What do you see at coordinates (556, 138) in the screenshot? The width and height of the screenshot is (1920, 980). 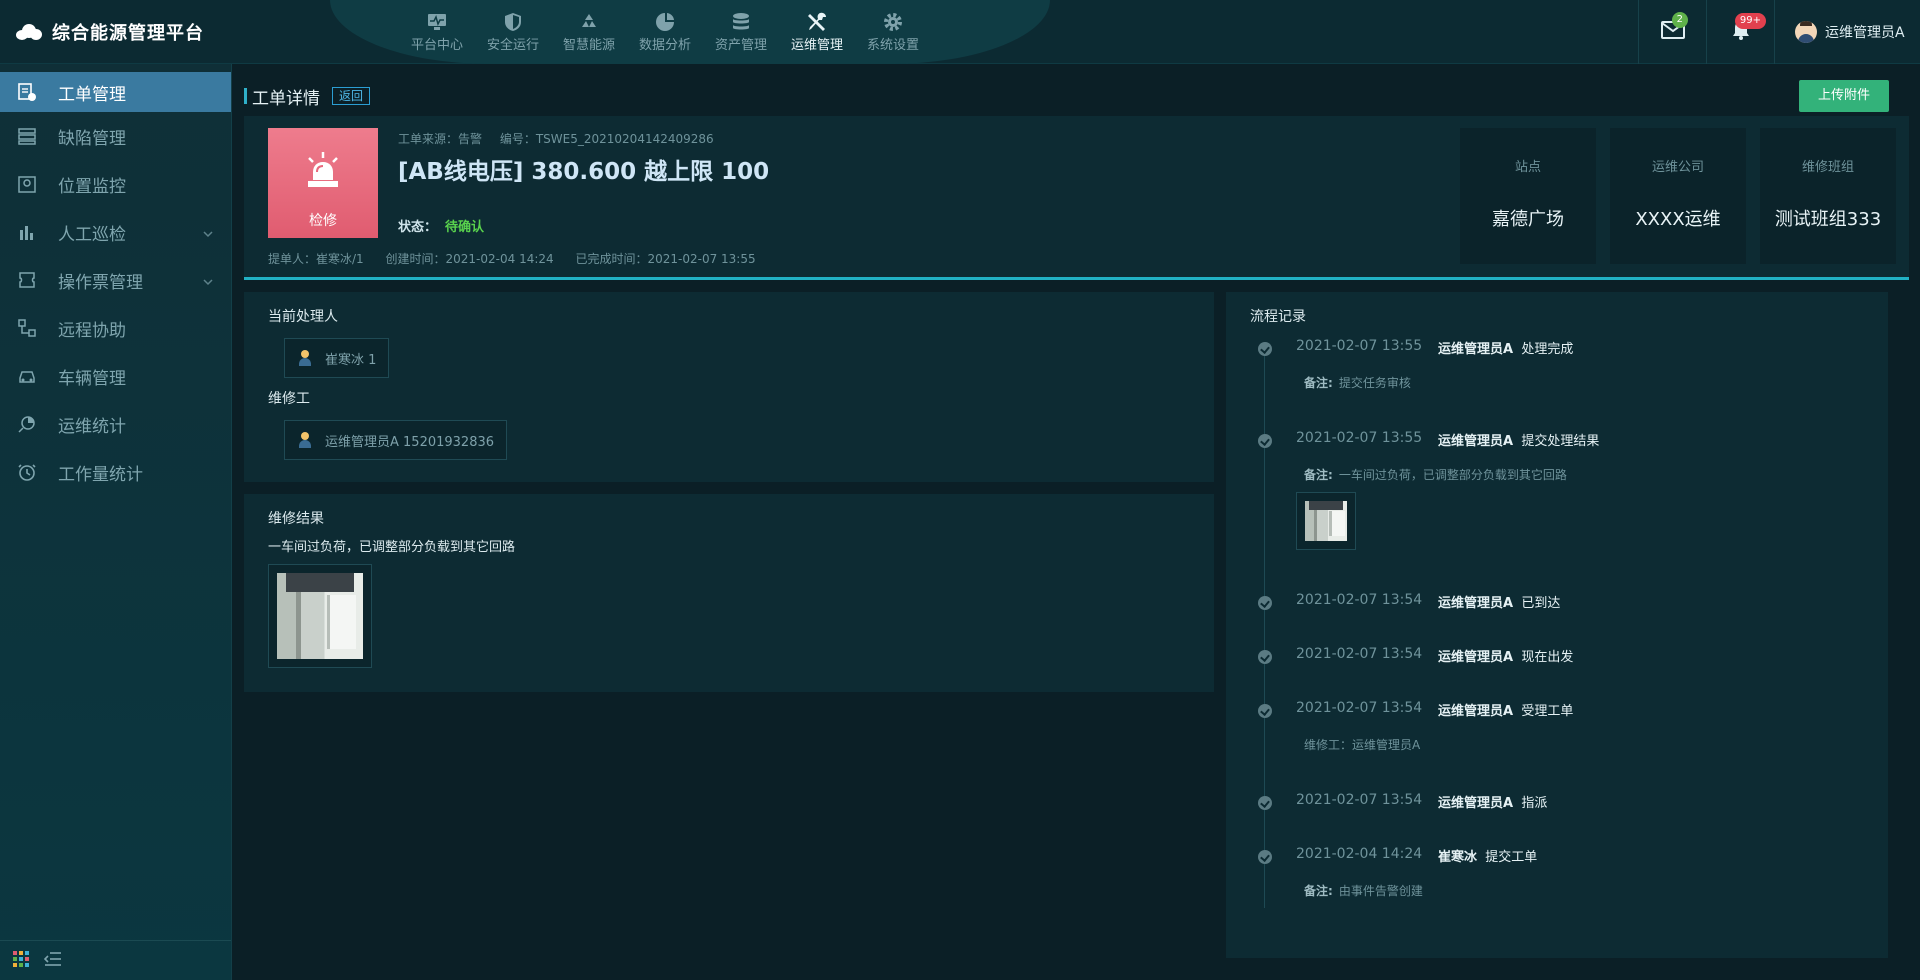 I see `workorder-meta: 工单来源：告警 编号：TSWE5_20210204142409286` at bounding box center [556, 138].